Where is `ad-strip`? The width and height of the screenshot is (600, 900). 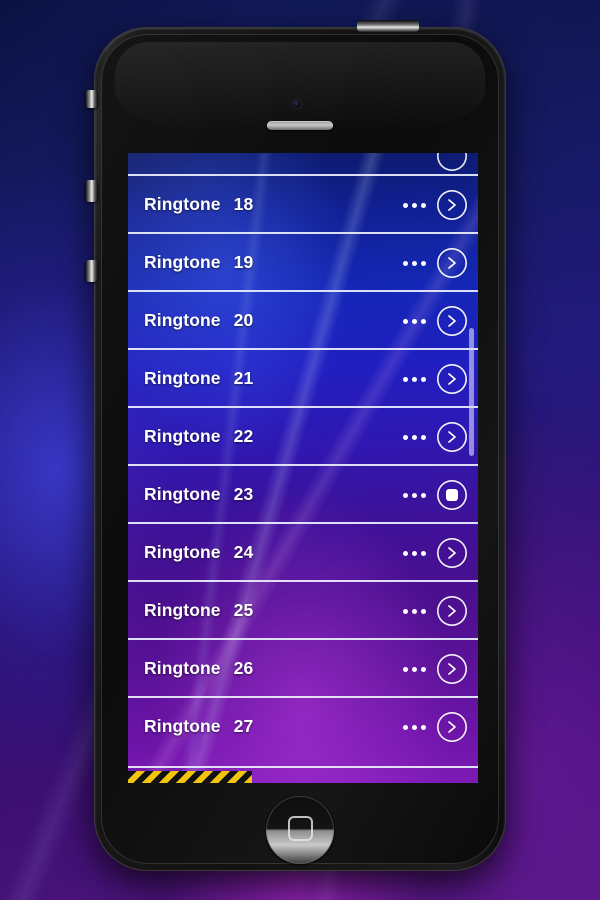 ad-strip is located at coordinates (190, 777).